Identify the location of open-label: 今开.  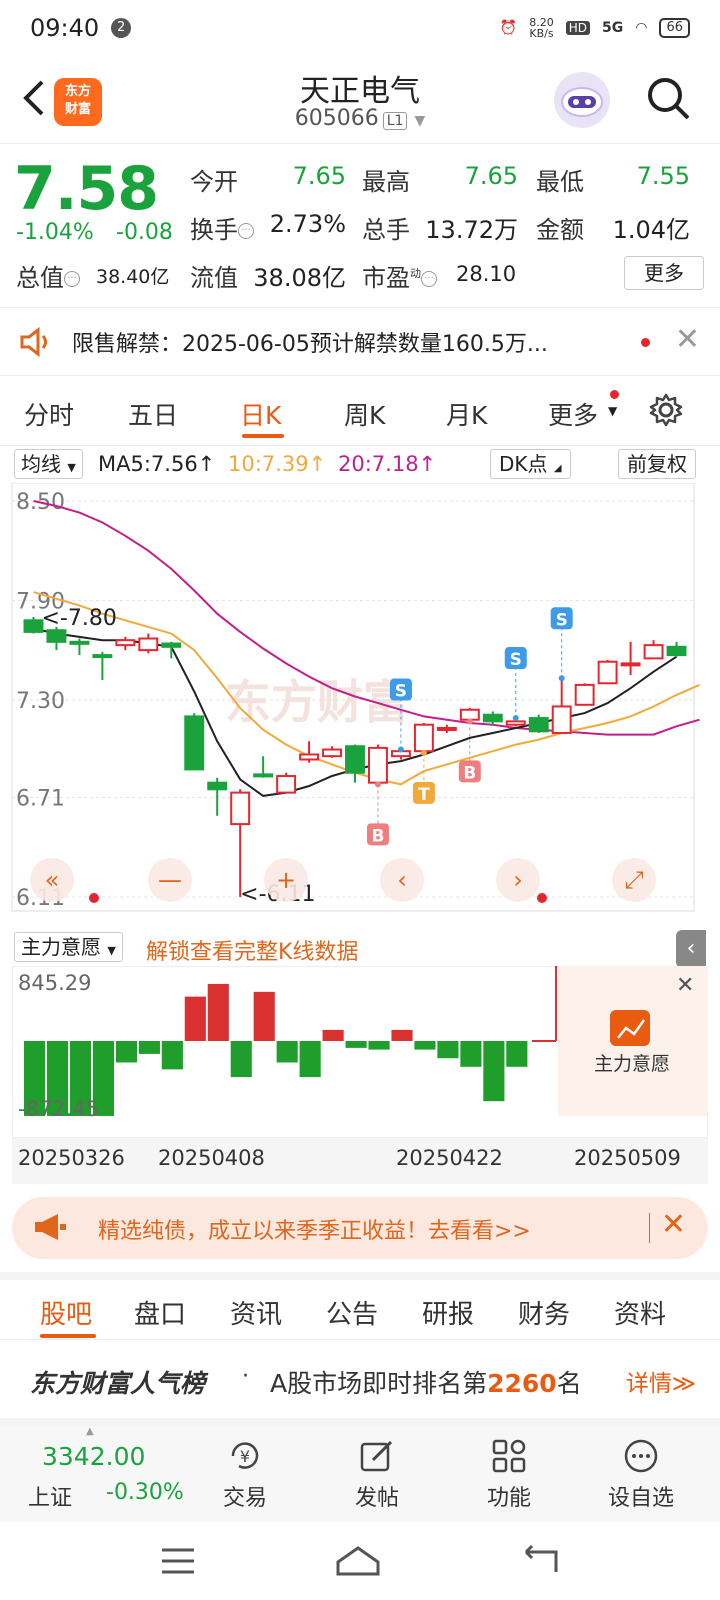
(214, 182).